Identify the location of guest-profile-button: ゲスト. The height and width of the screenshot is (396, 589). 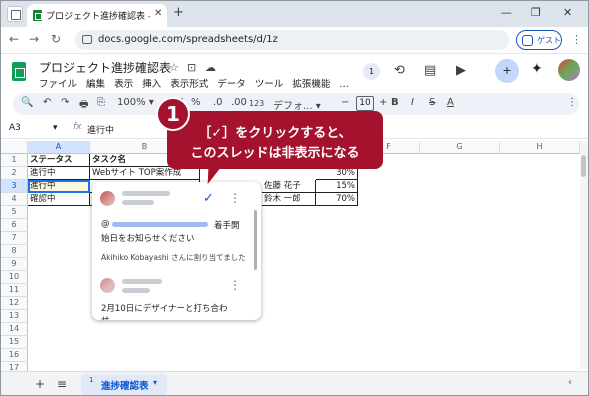
(539, 40).